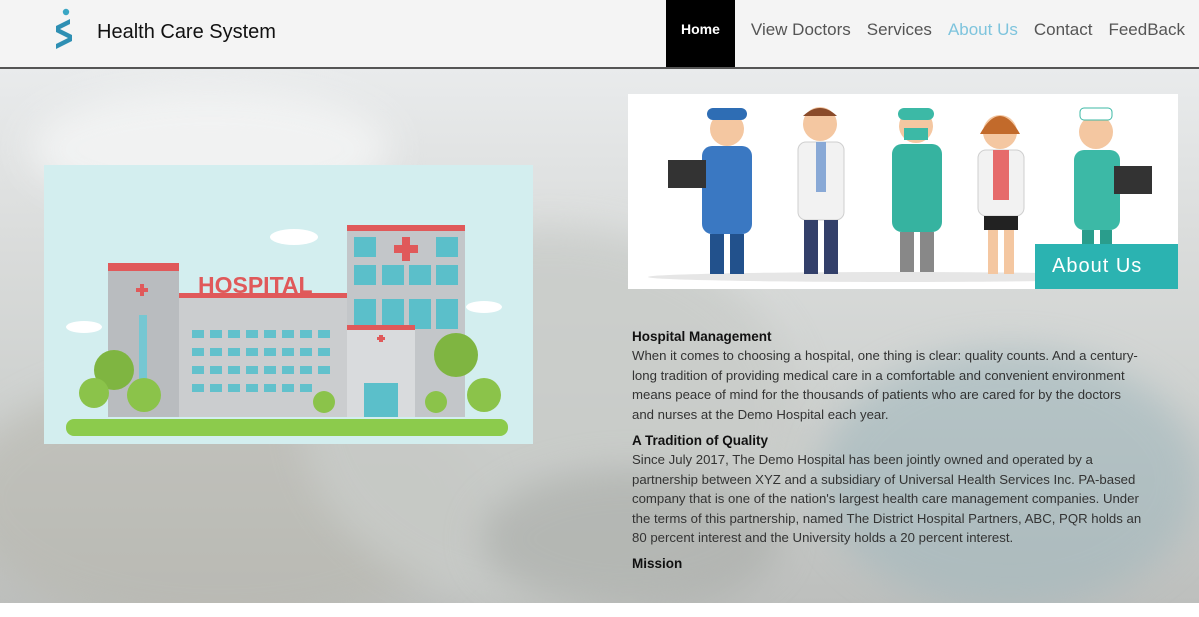 The height and width of the screenshot is (617, 1199). I want to click on hospital-sign: HOSPITAL, so click(255, 285).